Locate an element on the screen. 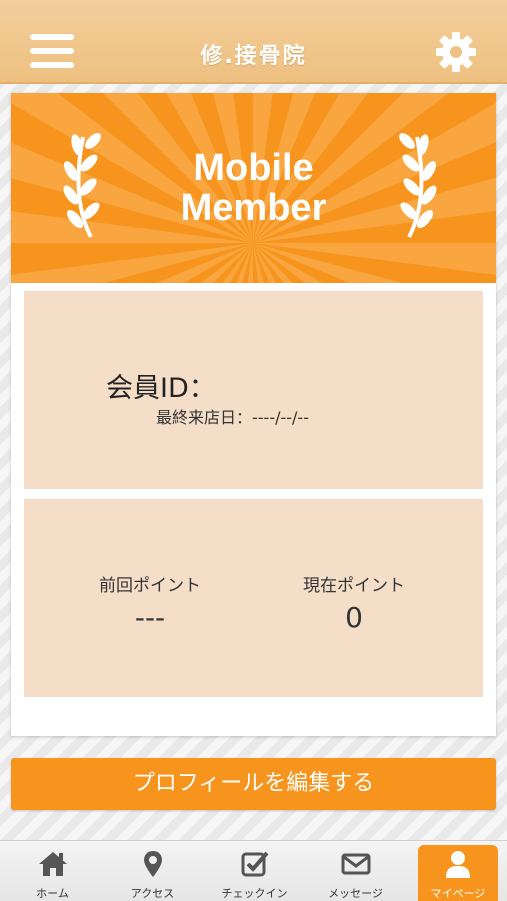 The image size is (507, 901). tab-access-label: アクセス is located at coordinates (152, 893).